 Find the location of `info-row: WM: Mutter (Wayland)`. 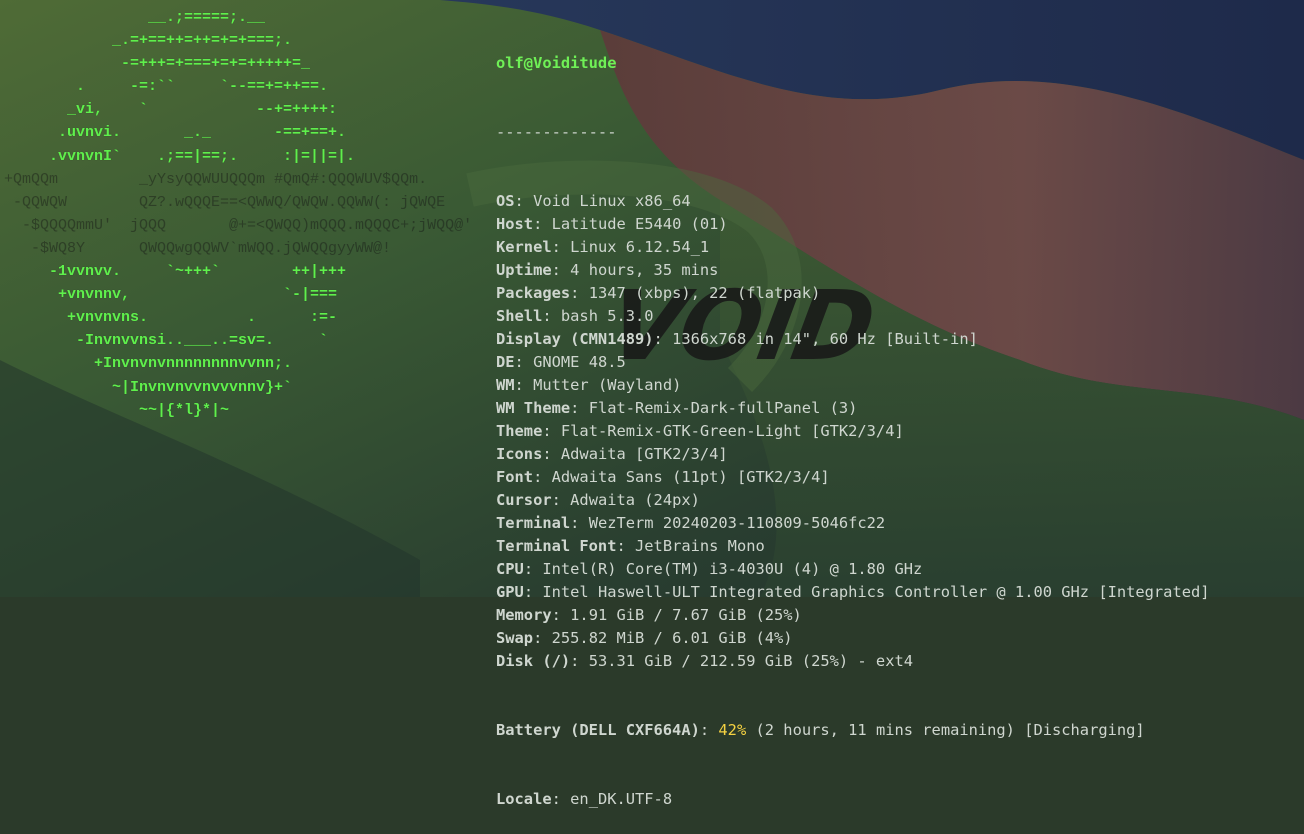

info-row: WM: Mutter (Wayland) is located at coordinates (589, 385).